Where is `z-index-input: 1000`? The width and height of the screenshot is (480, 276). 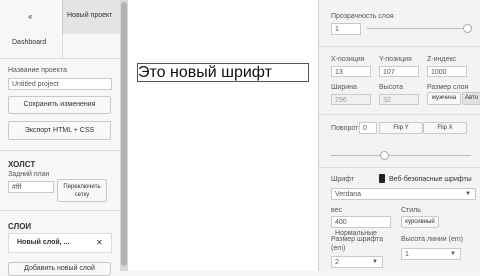
z-index-input: 1000 is located at coordinates (447, 71).